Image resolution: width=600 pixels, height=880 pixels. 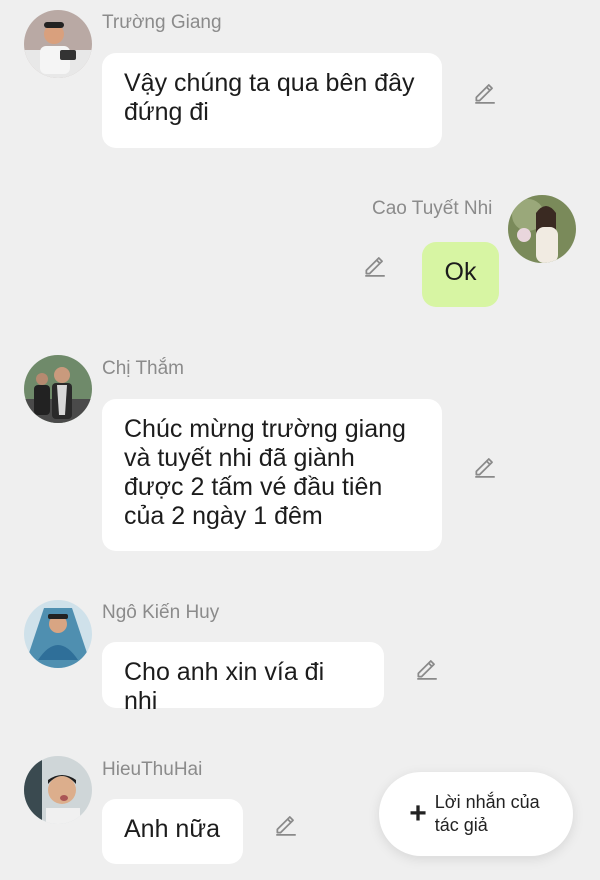 I want to click on sender-name: Trường Giang, so click(x=162, y=22).